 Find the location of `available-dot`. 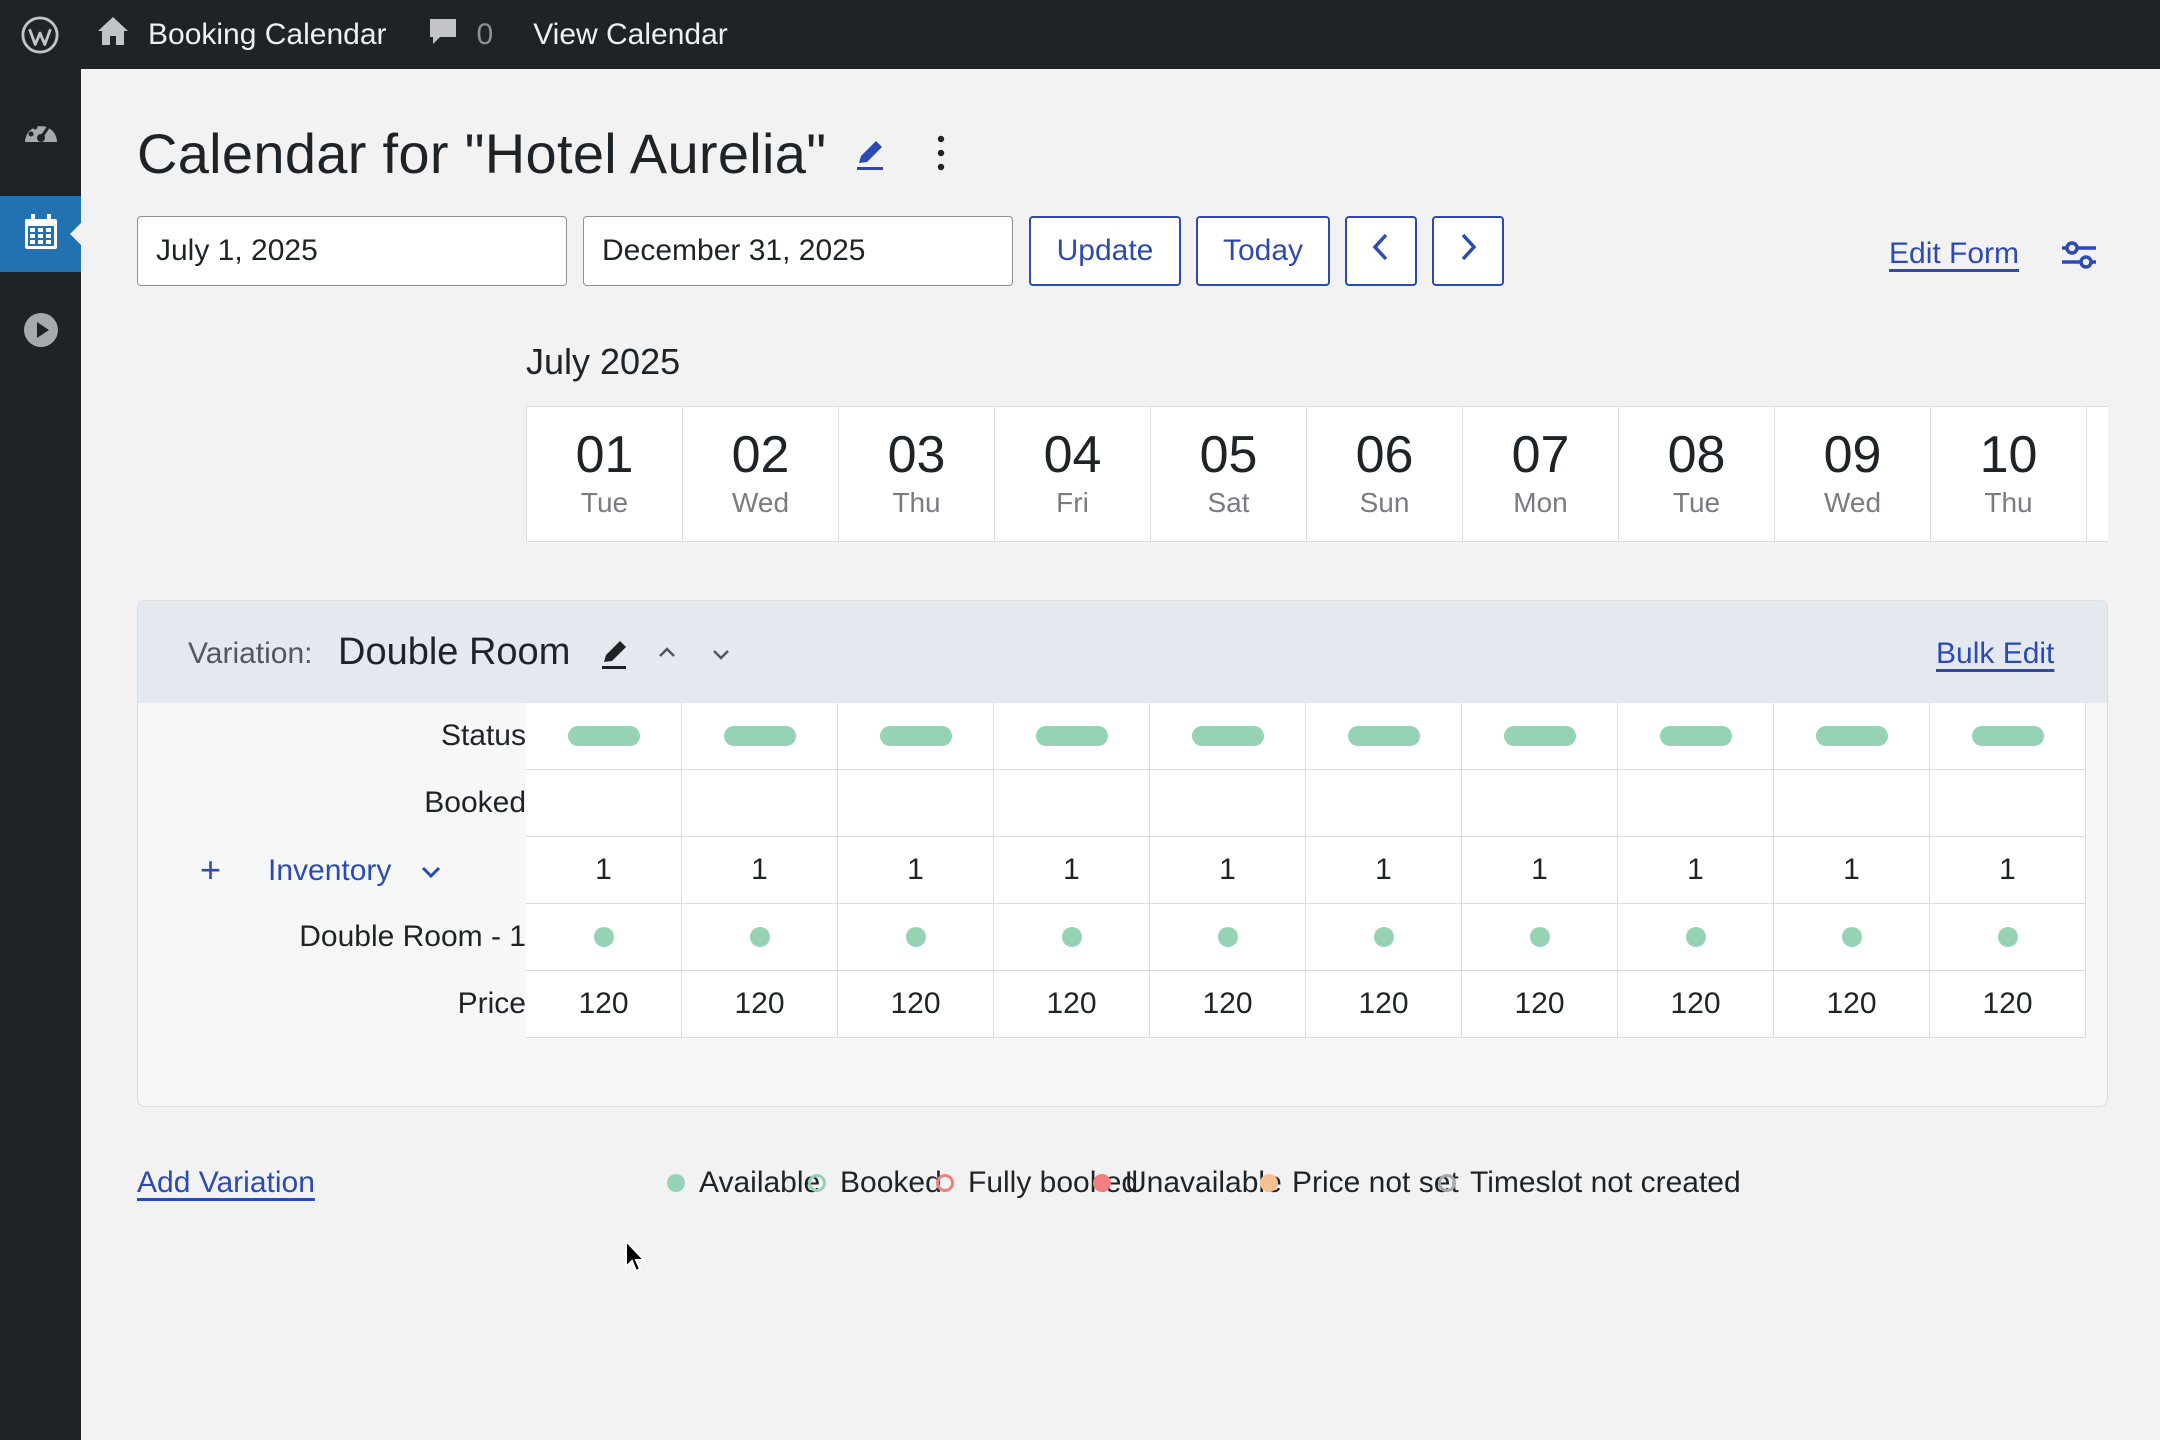

available-dot is located at coordinates (759, 937).